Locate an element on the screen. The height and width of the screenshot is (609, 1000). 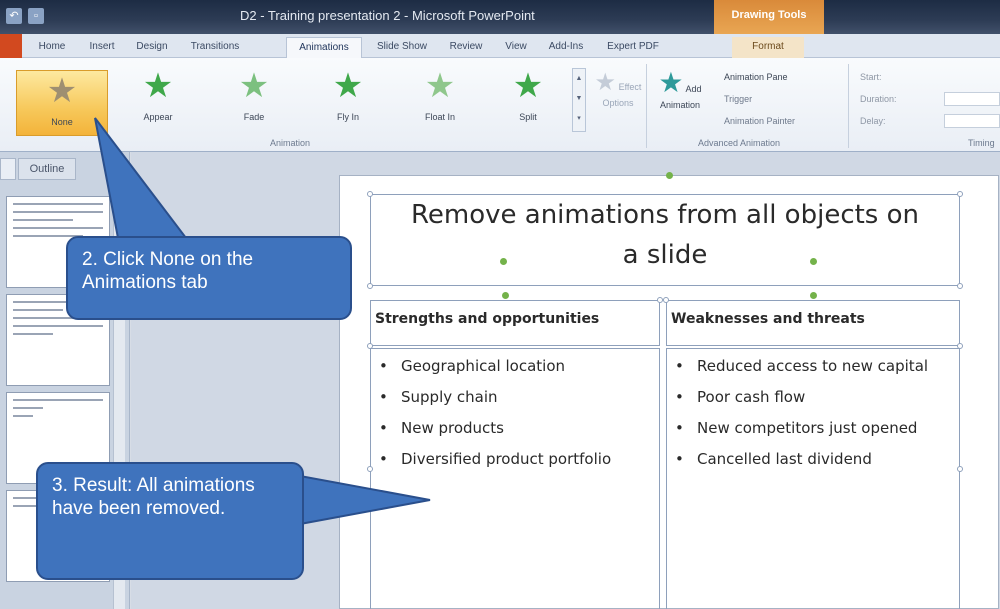
callout-pointer-step2 is located at coordinates (141, 178).